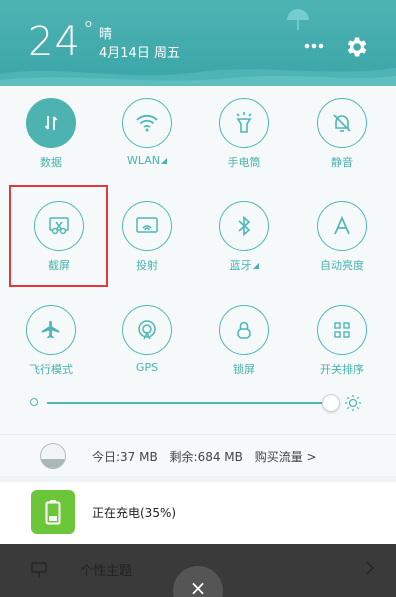  Describe the element at coordinates (191, 403) in the screenshot. I see `slider-track` at that location.